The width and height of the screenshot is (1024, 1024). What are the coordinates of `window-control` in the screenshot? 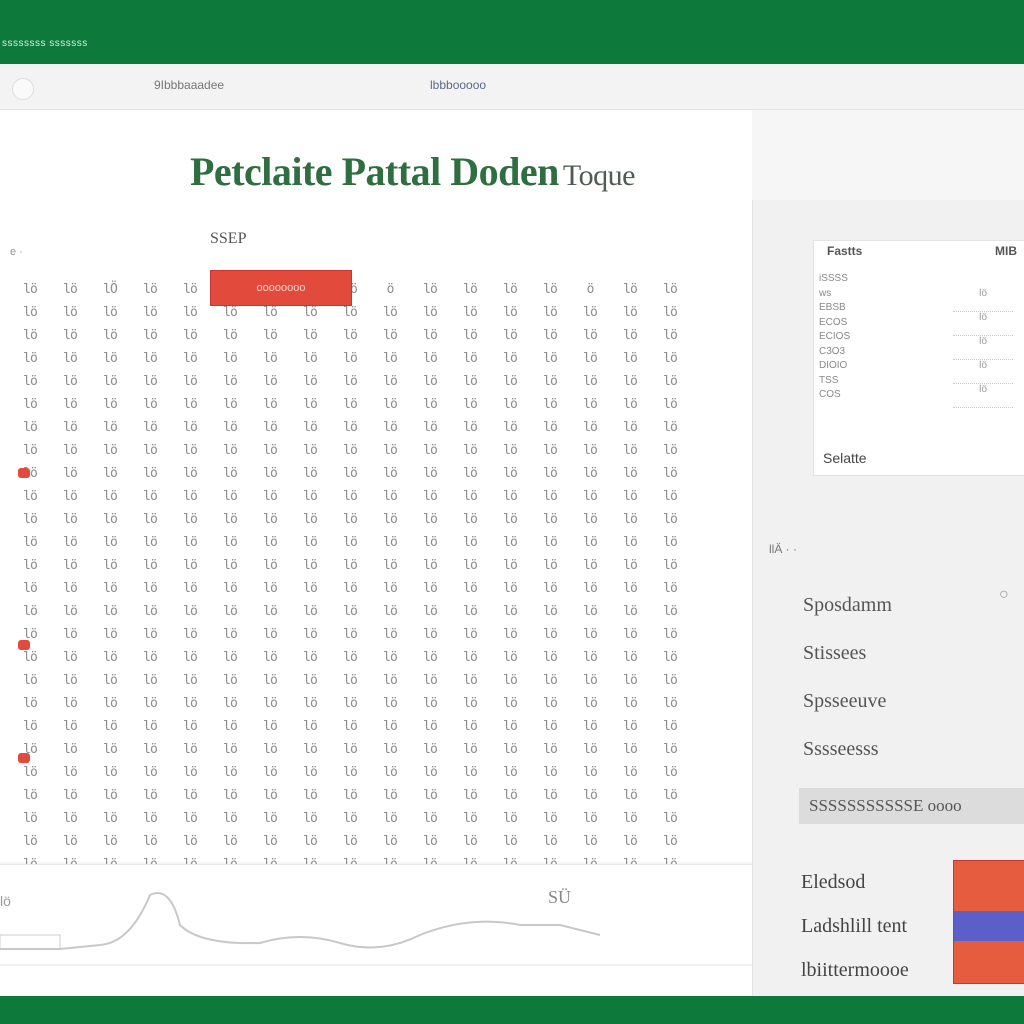 It's located at (23, 89).